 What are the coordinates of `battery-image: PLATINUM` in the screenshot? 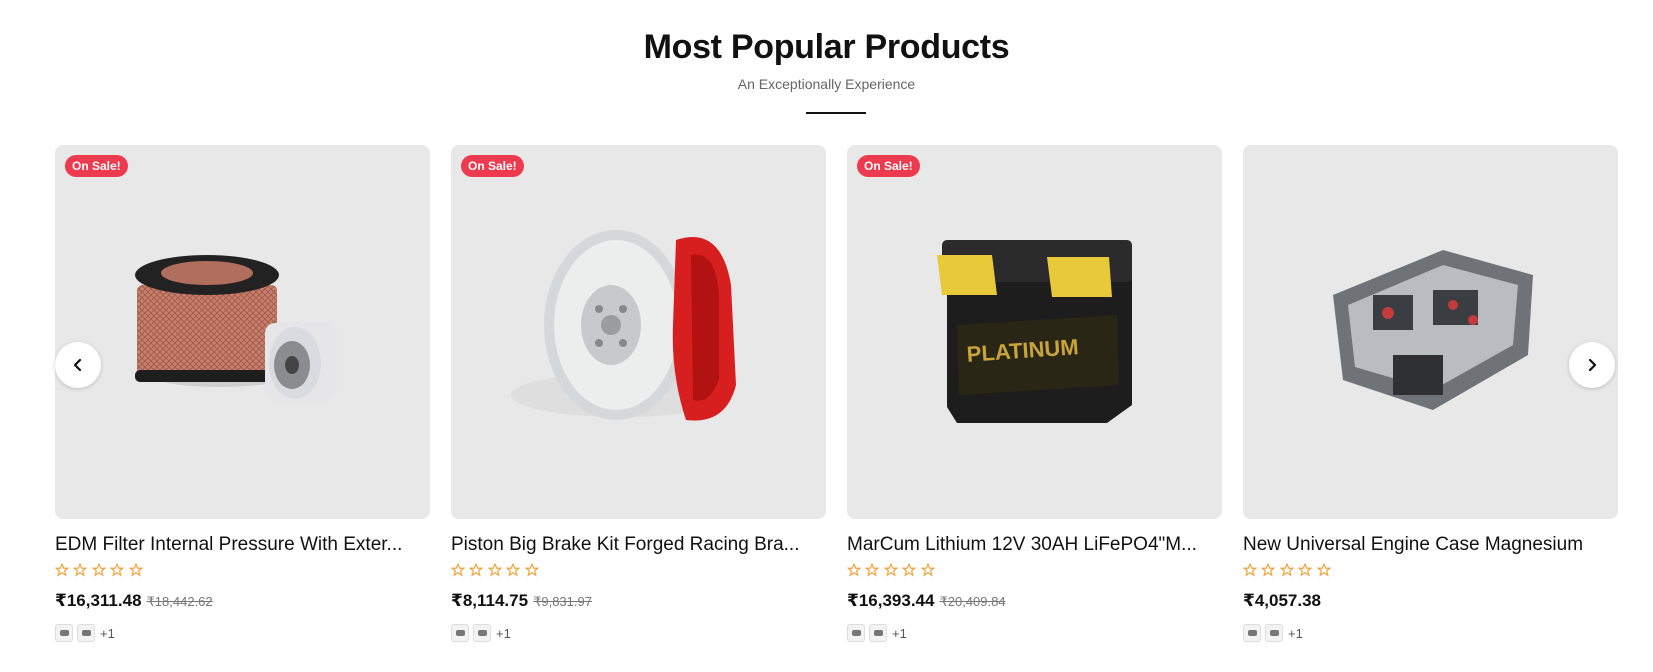 It's located at (1034, 331).